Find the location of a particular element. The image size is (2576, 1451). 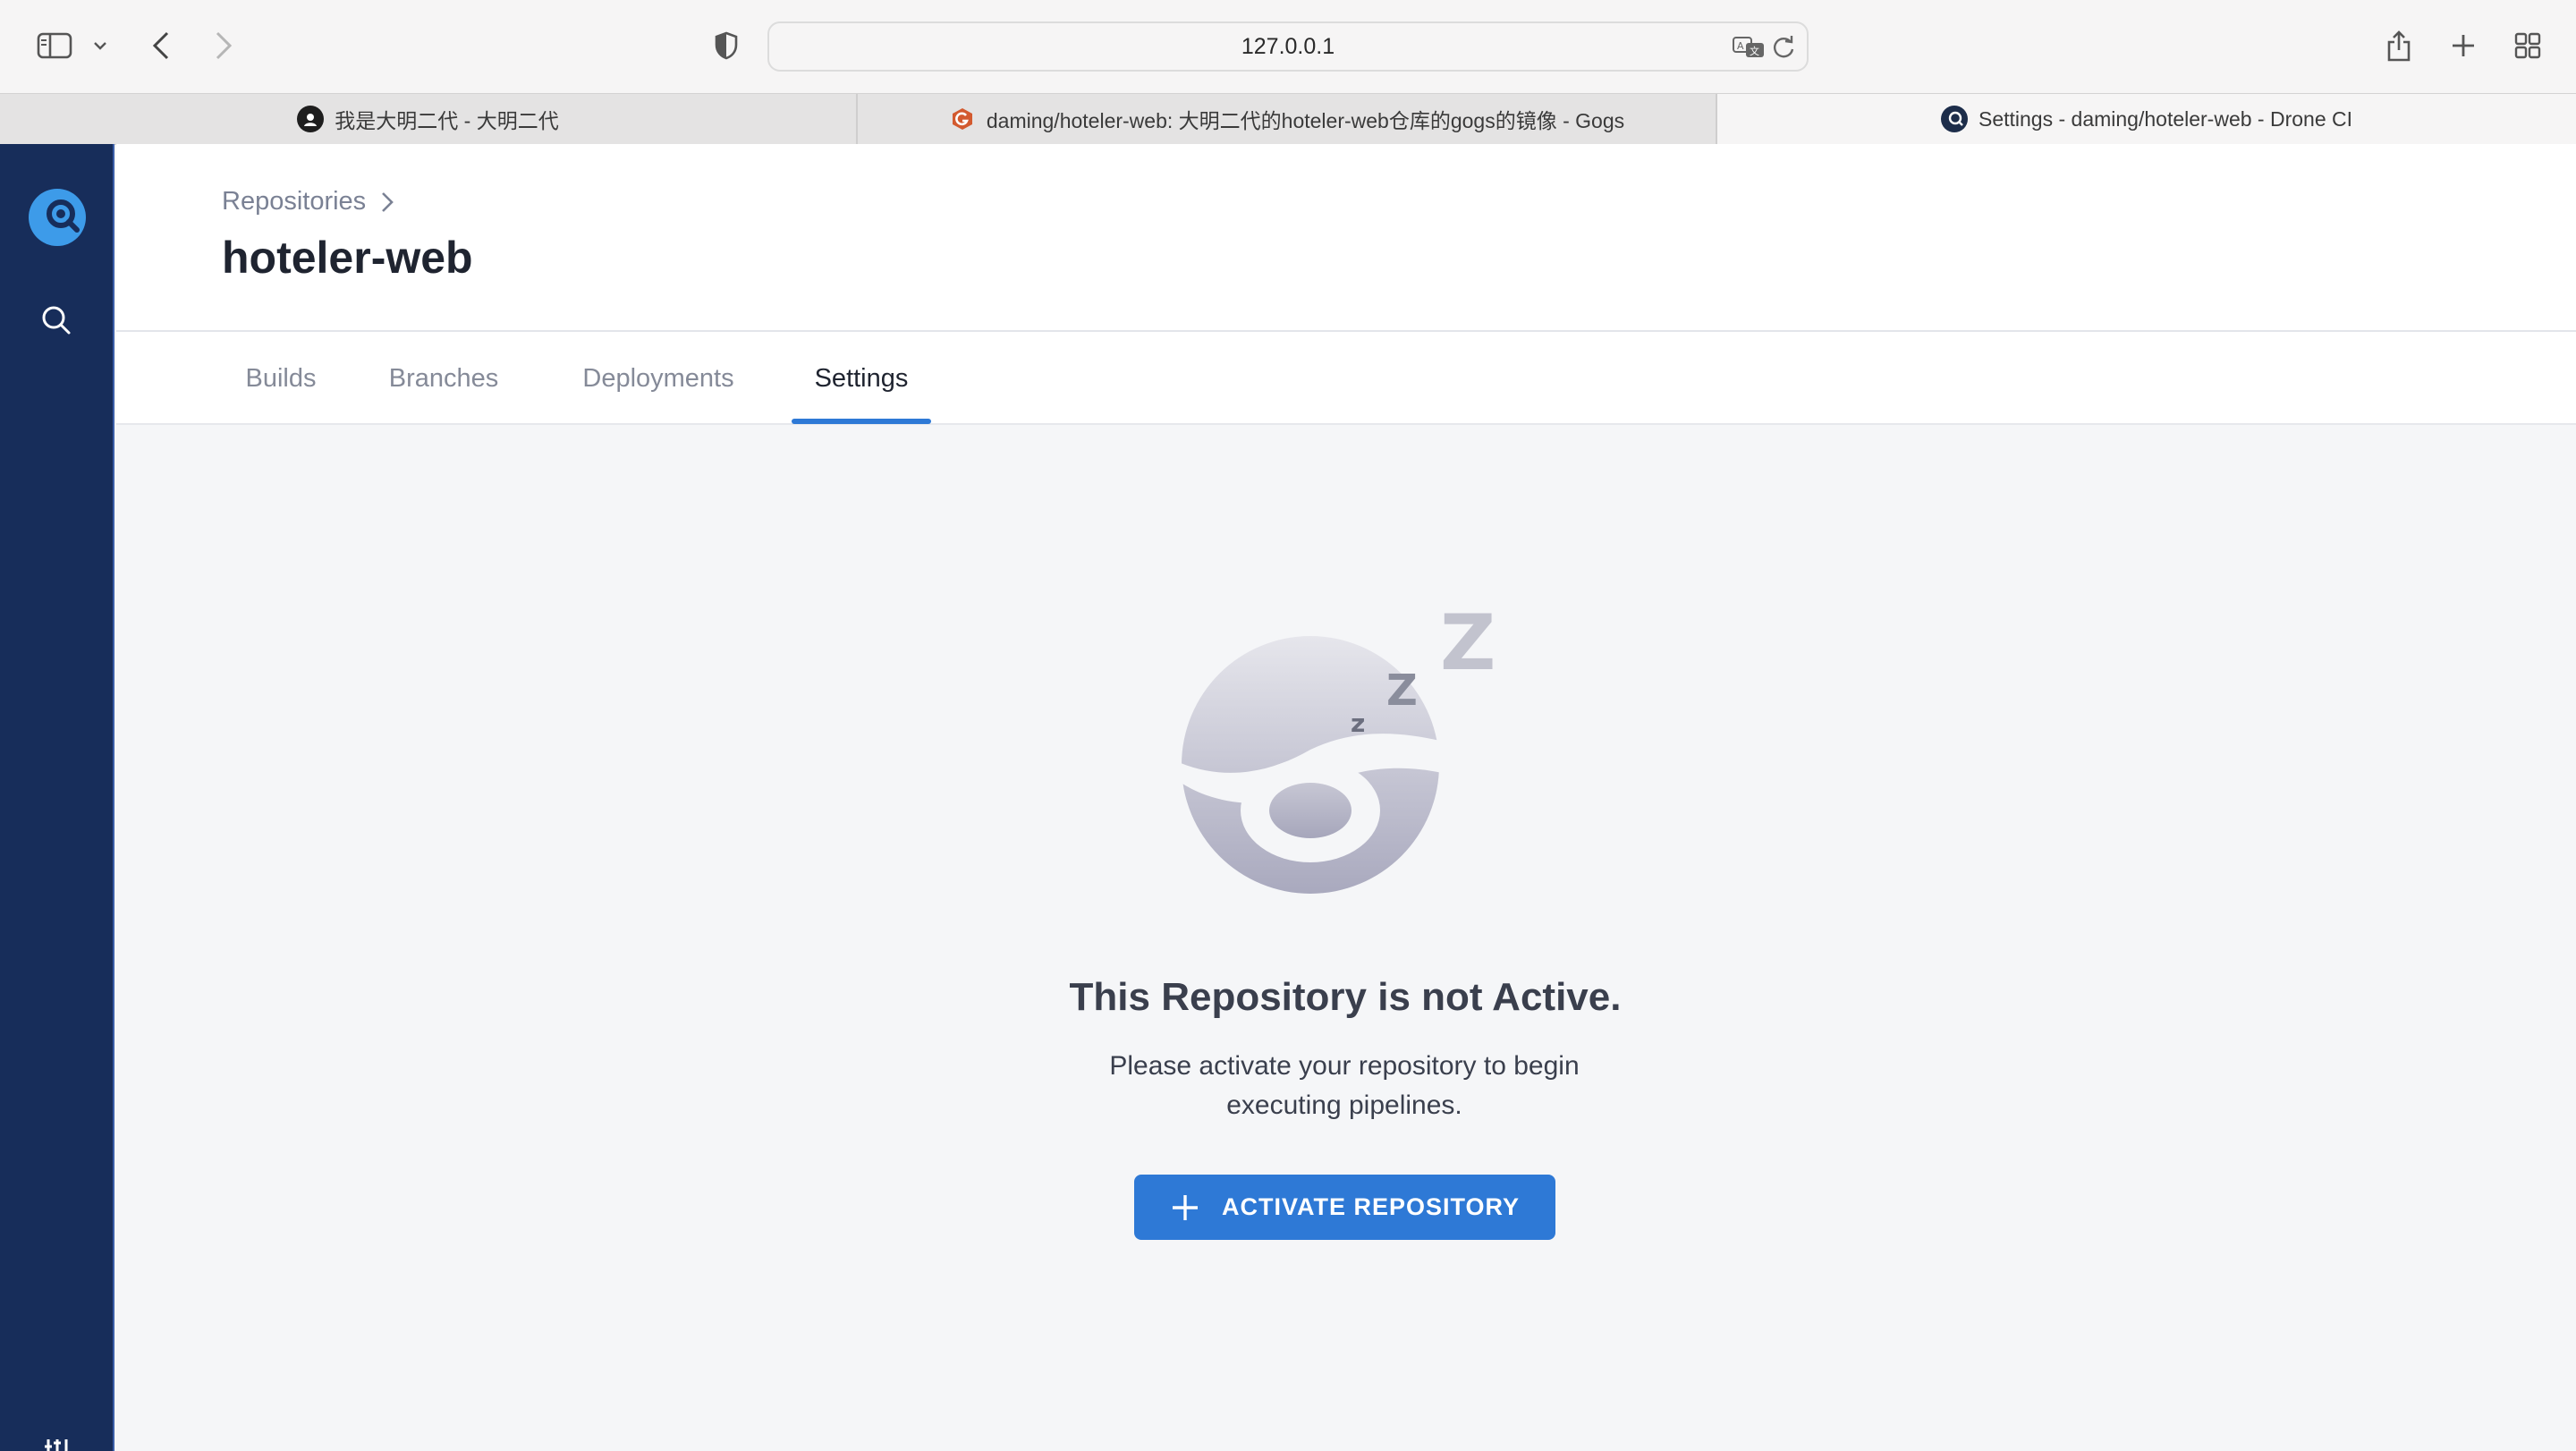

empty-state-title: This Repository is not Active. is located at coordinates (1345, 997).